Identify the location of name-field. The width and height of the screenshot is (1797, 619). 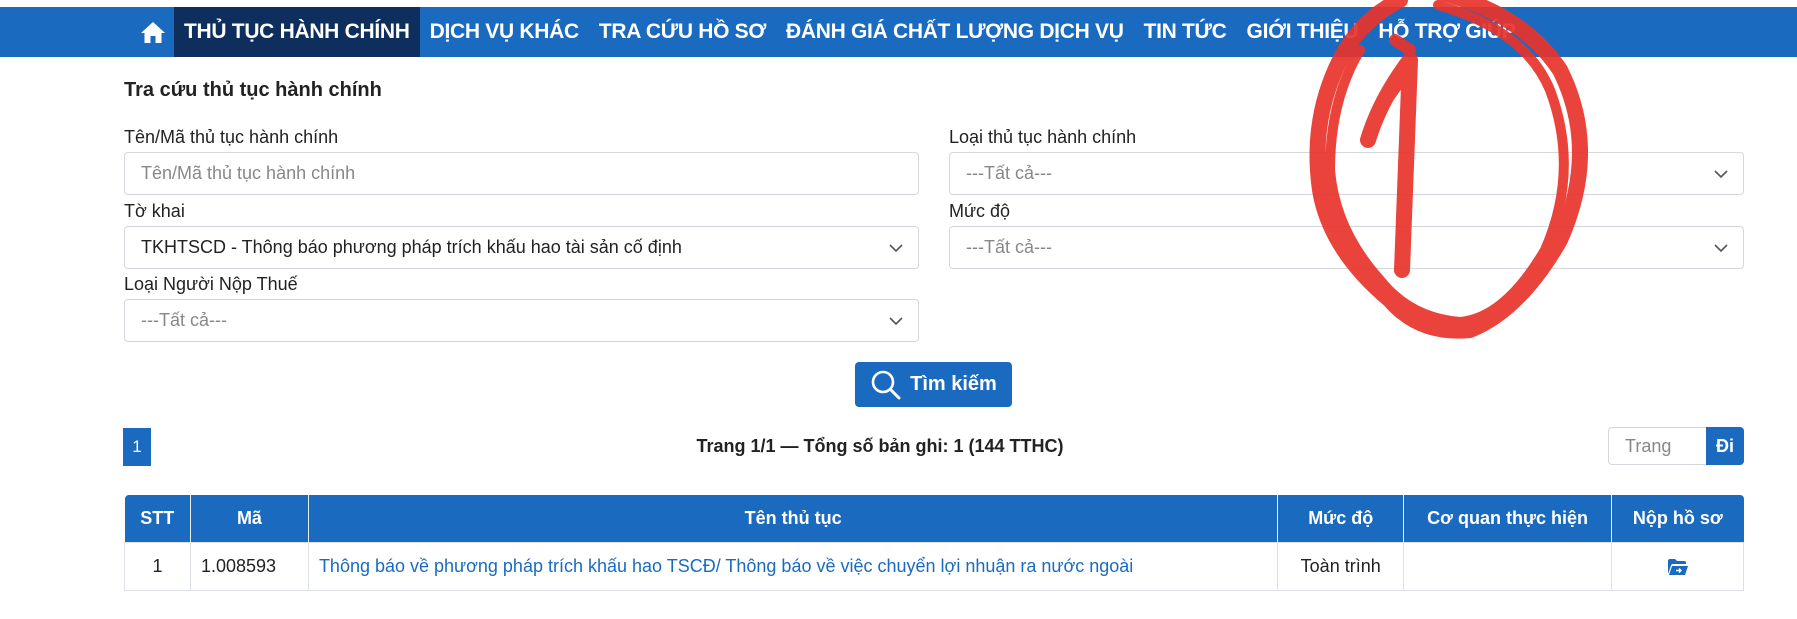
(521, 173).